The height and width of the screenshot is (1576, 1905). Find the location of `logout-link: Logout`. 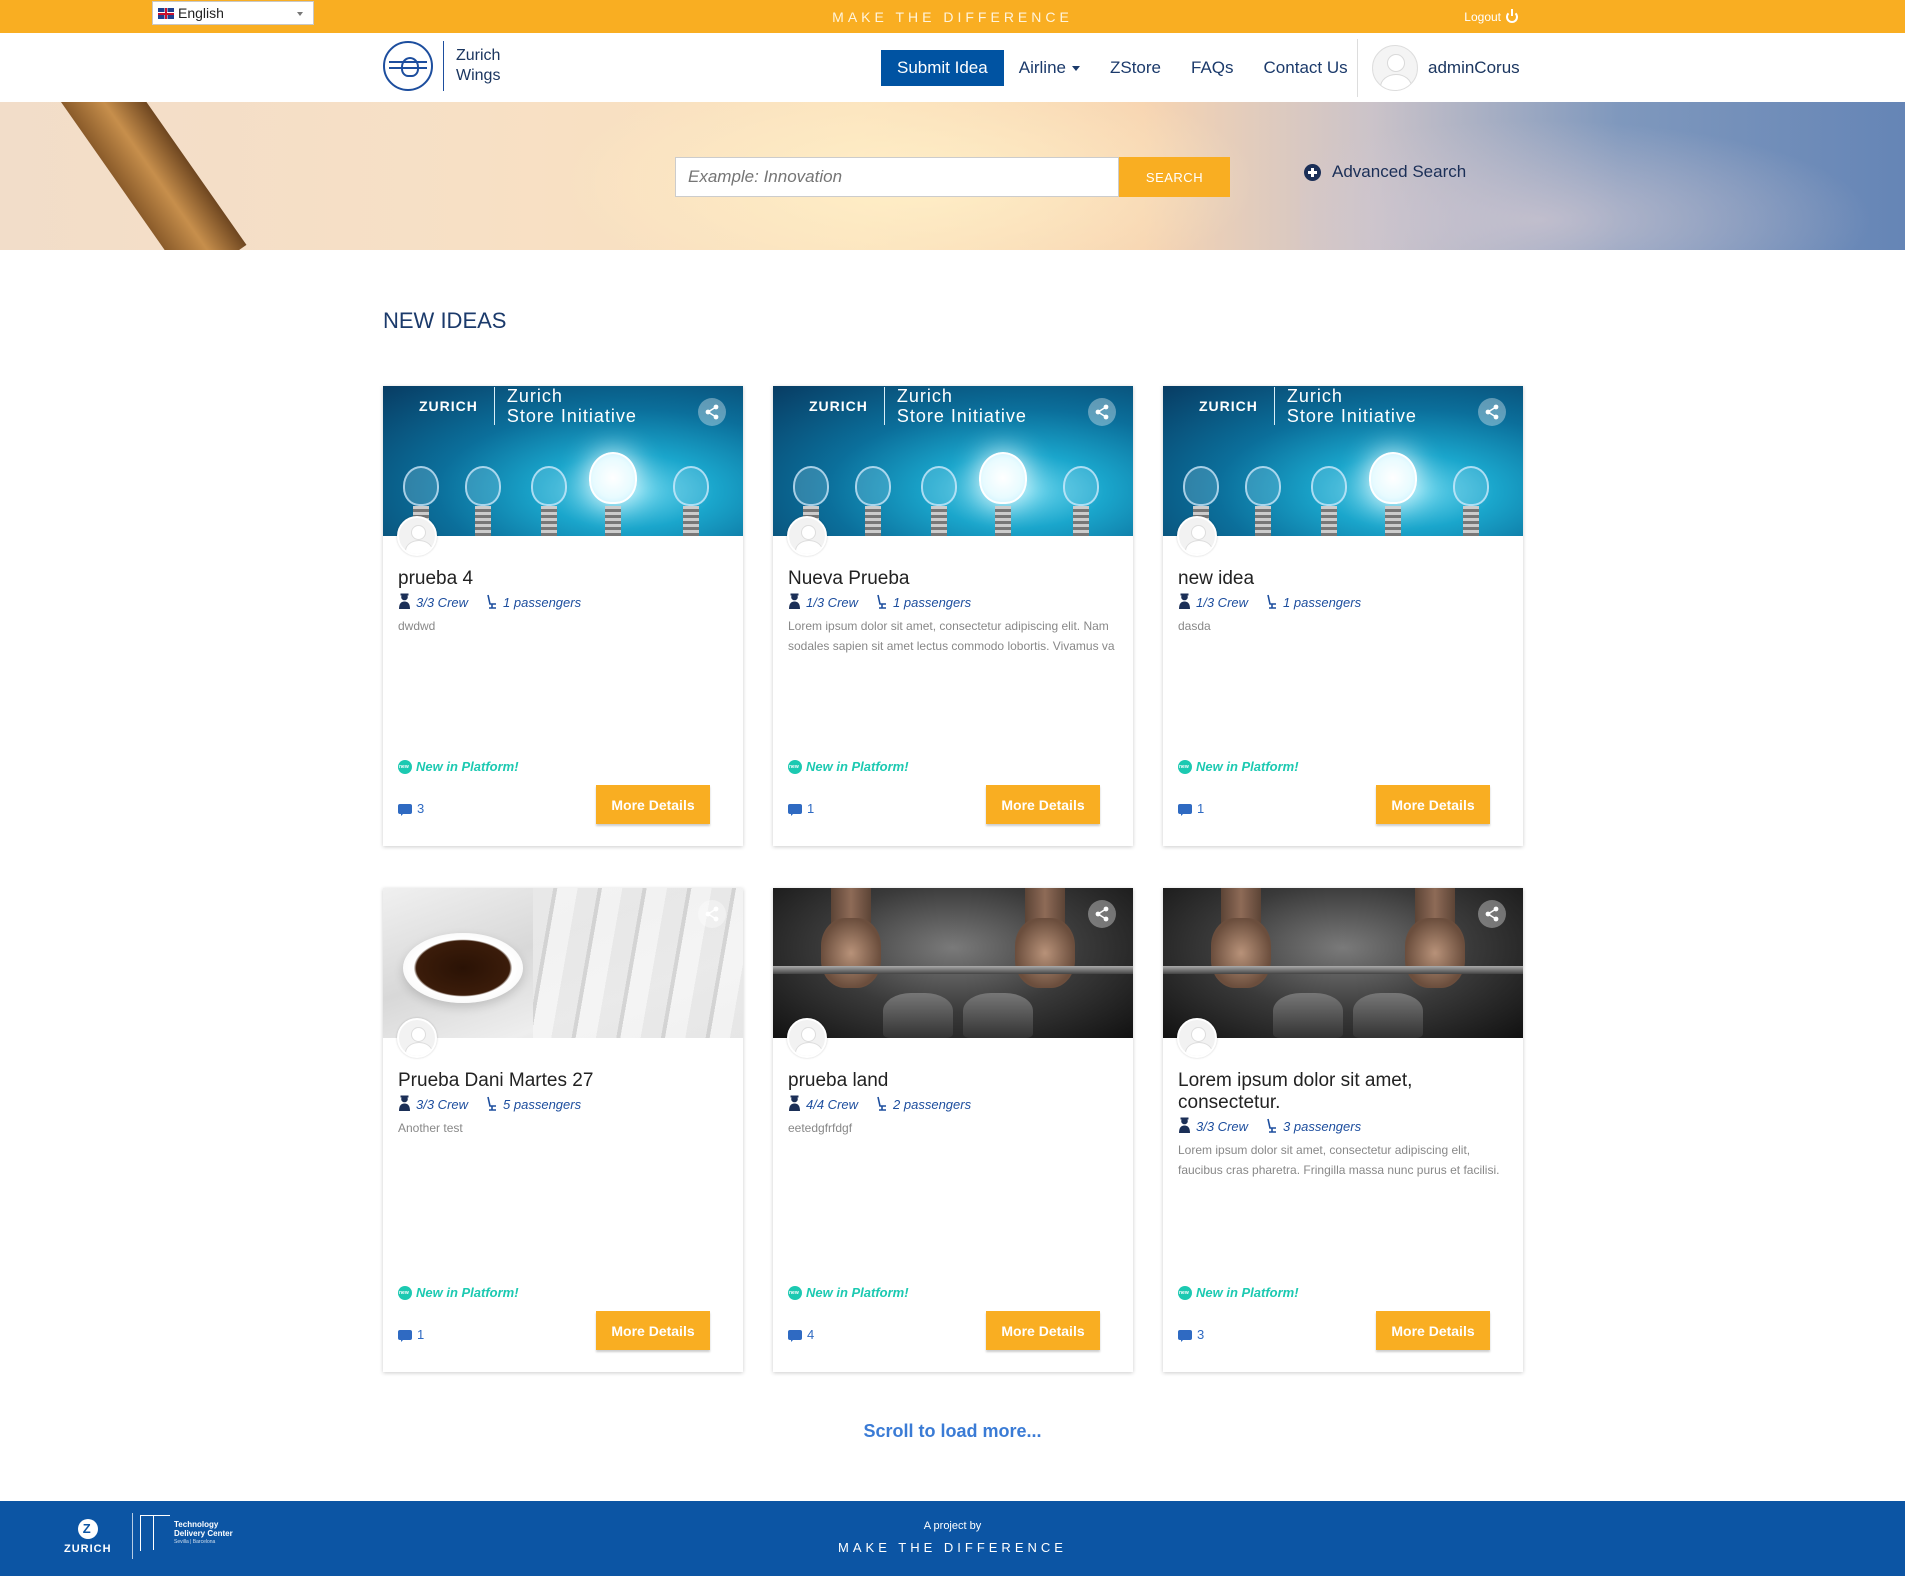

logout-link: Logout is located at coordinates (1491, 16).